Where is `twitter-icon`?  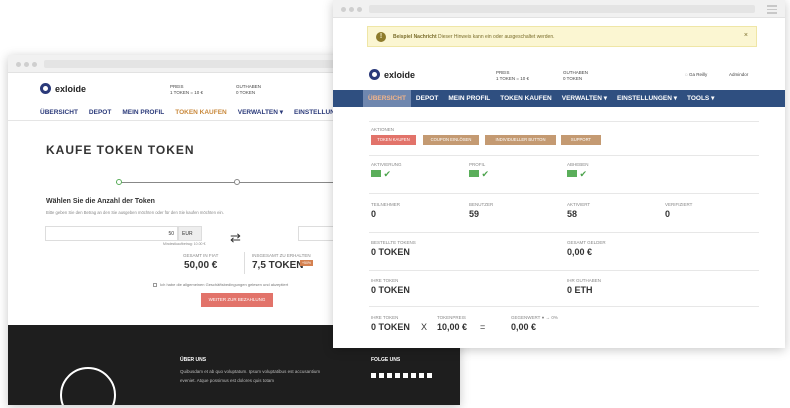 twitter-icon is located at coordinates (381, 375).